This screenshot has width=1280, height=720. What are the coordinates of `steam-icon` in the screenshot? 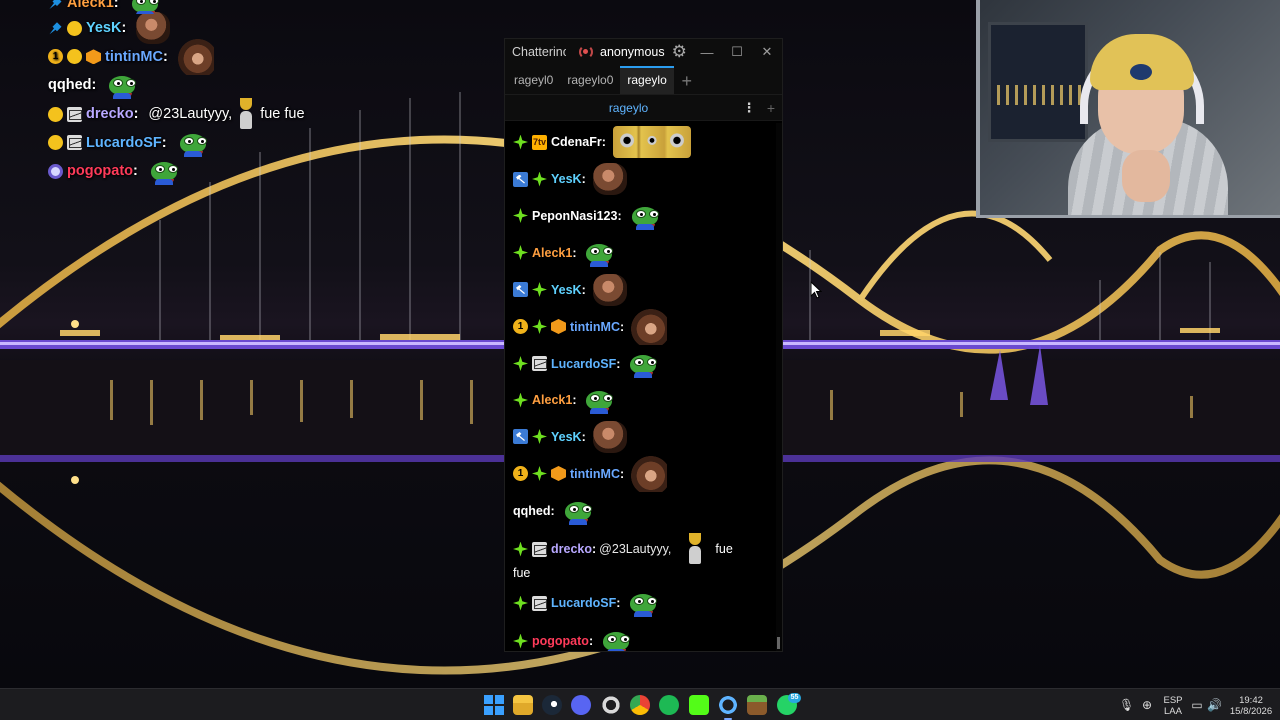 It's located at (552, 705).